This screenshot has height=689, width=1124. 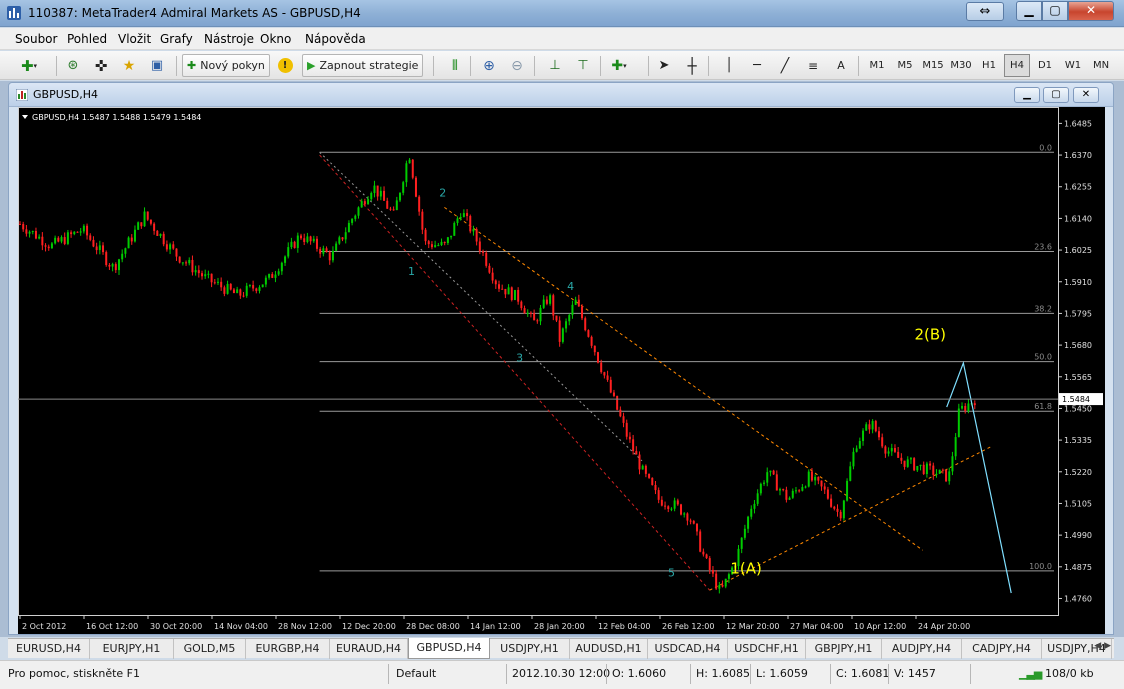 I want to click on menu-pohled: Pohled, so click(x=87, y=39).